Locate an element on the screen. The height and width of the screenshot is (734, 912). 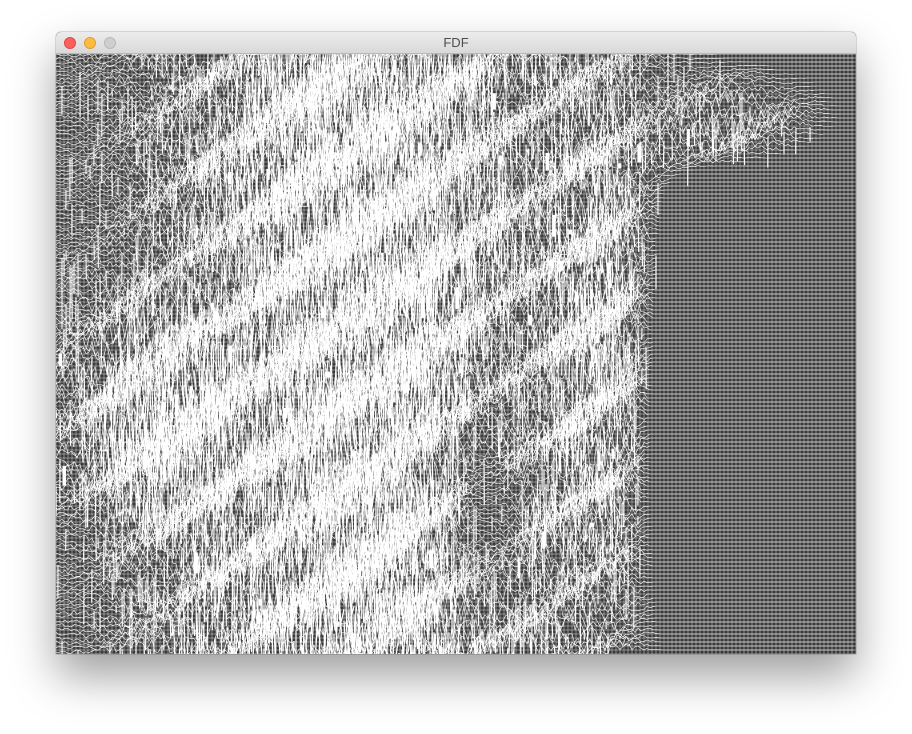
title-bar: FDF is located at coordinates (456, 43).